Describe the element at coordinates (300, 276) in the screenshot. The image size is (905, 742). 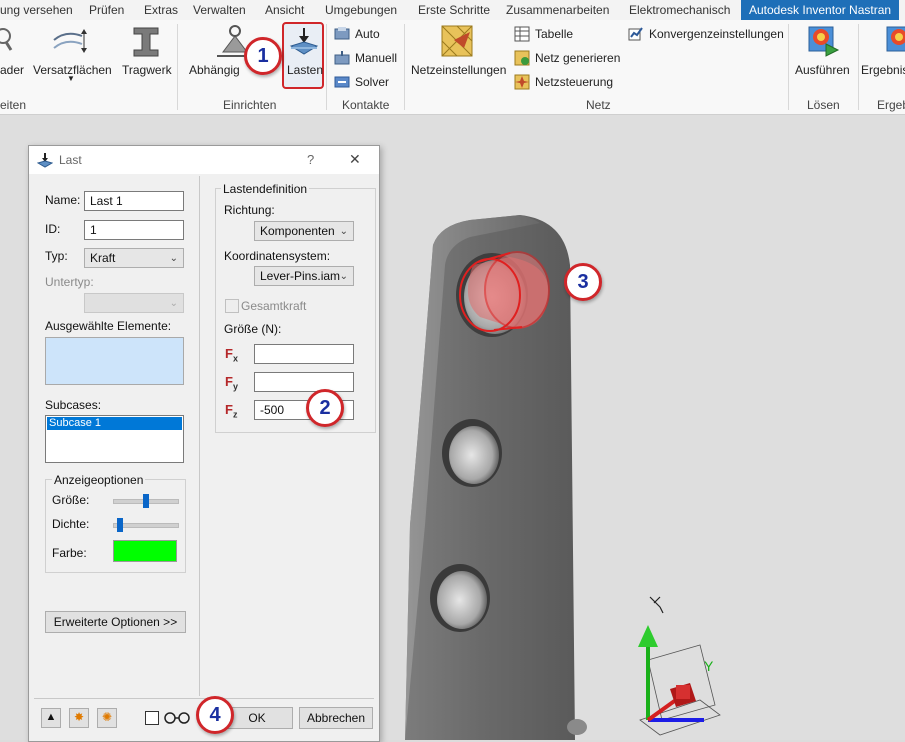
I see `koordinatensystem-value: Lever-Pins.iam` at that location.